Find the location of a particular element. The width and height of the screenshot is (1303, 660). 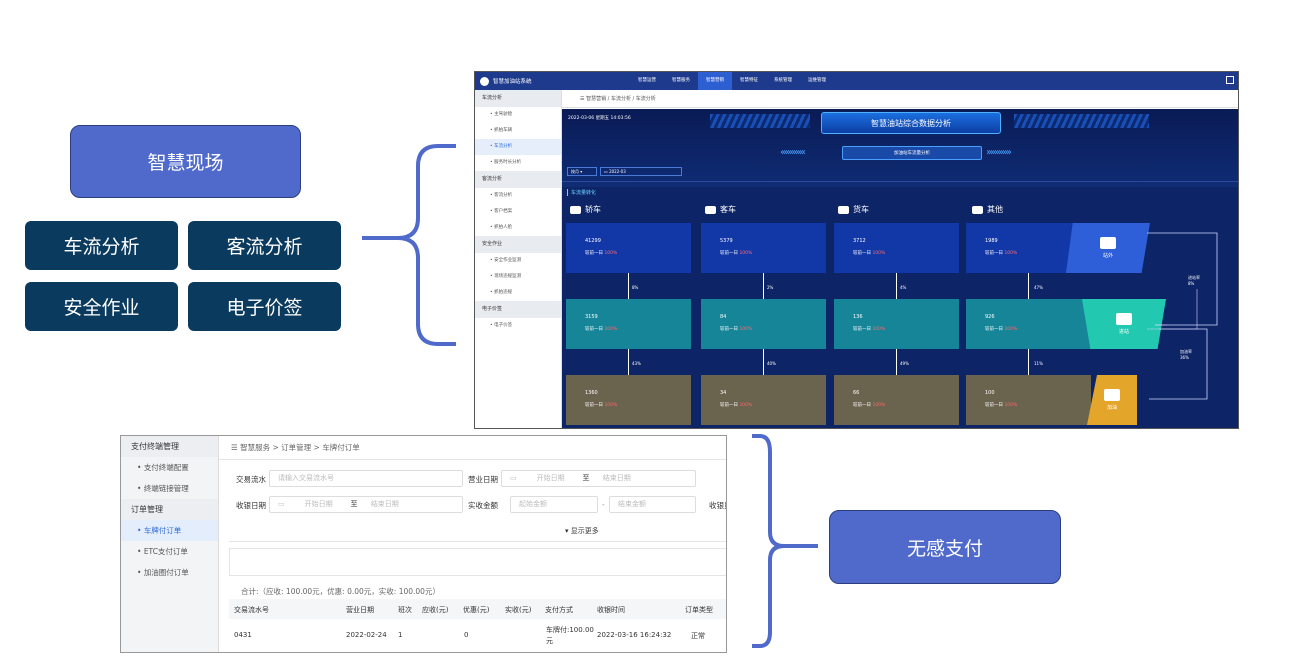

window-icon is located at coordinates (1230, 80).